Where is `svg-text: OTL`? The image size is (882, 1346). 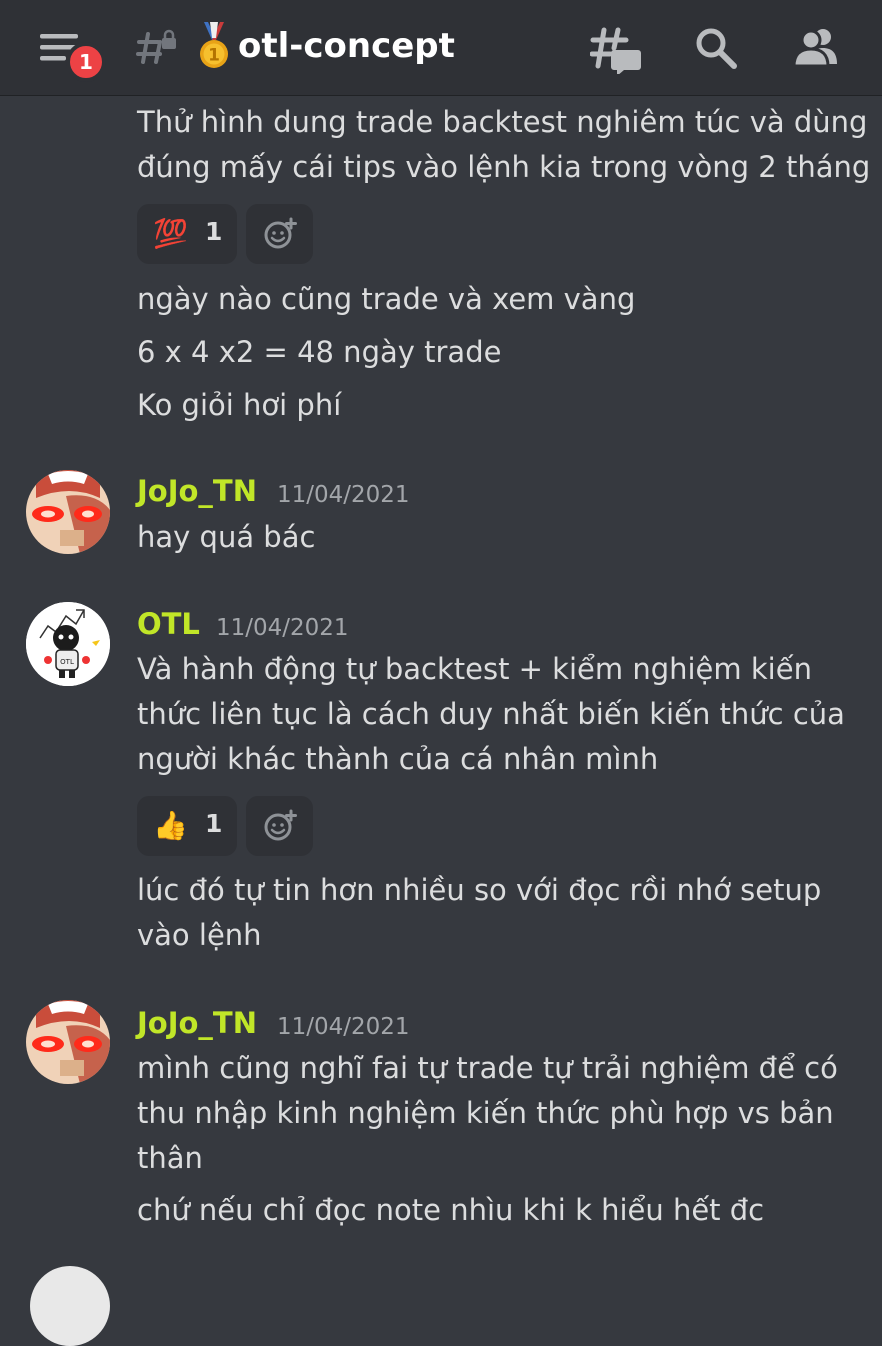
svg-text: OTL is located at coordinates (67, 662).